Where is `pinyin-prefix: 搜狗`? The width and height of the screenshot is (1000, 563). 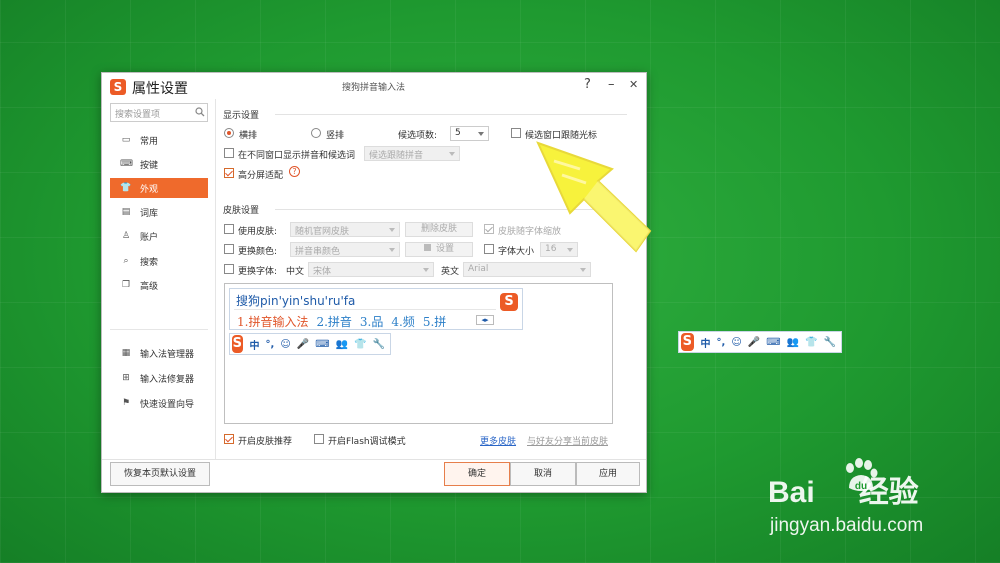
pinyin-prefix: 搜狗 is located at coordinates (248, 301).